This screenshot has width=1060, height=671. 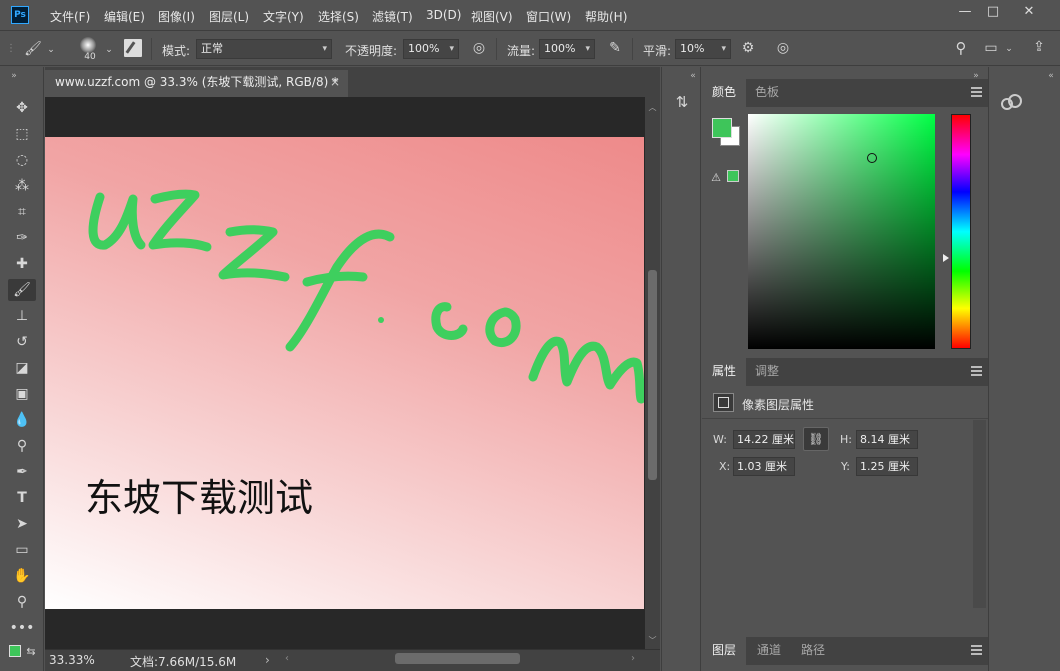 What do you see at coordinates (196, 83) in the screenshot?
I see `document-tab: www.uzzf.com @ 33.3% (东坡下载测试, RGB/8) * ×` at bounding box center [196, 83].